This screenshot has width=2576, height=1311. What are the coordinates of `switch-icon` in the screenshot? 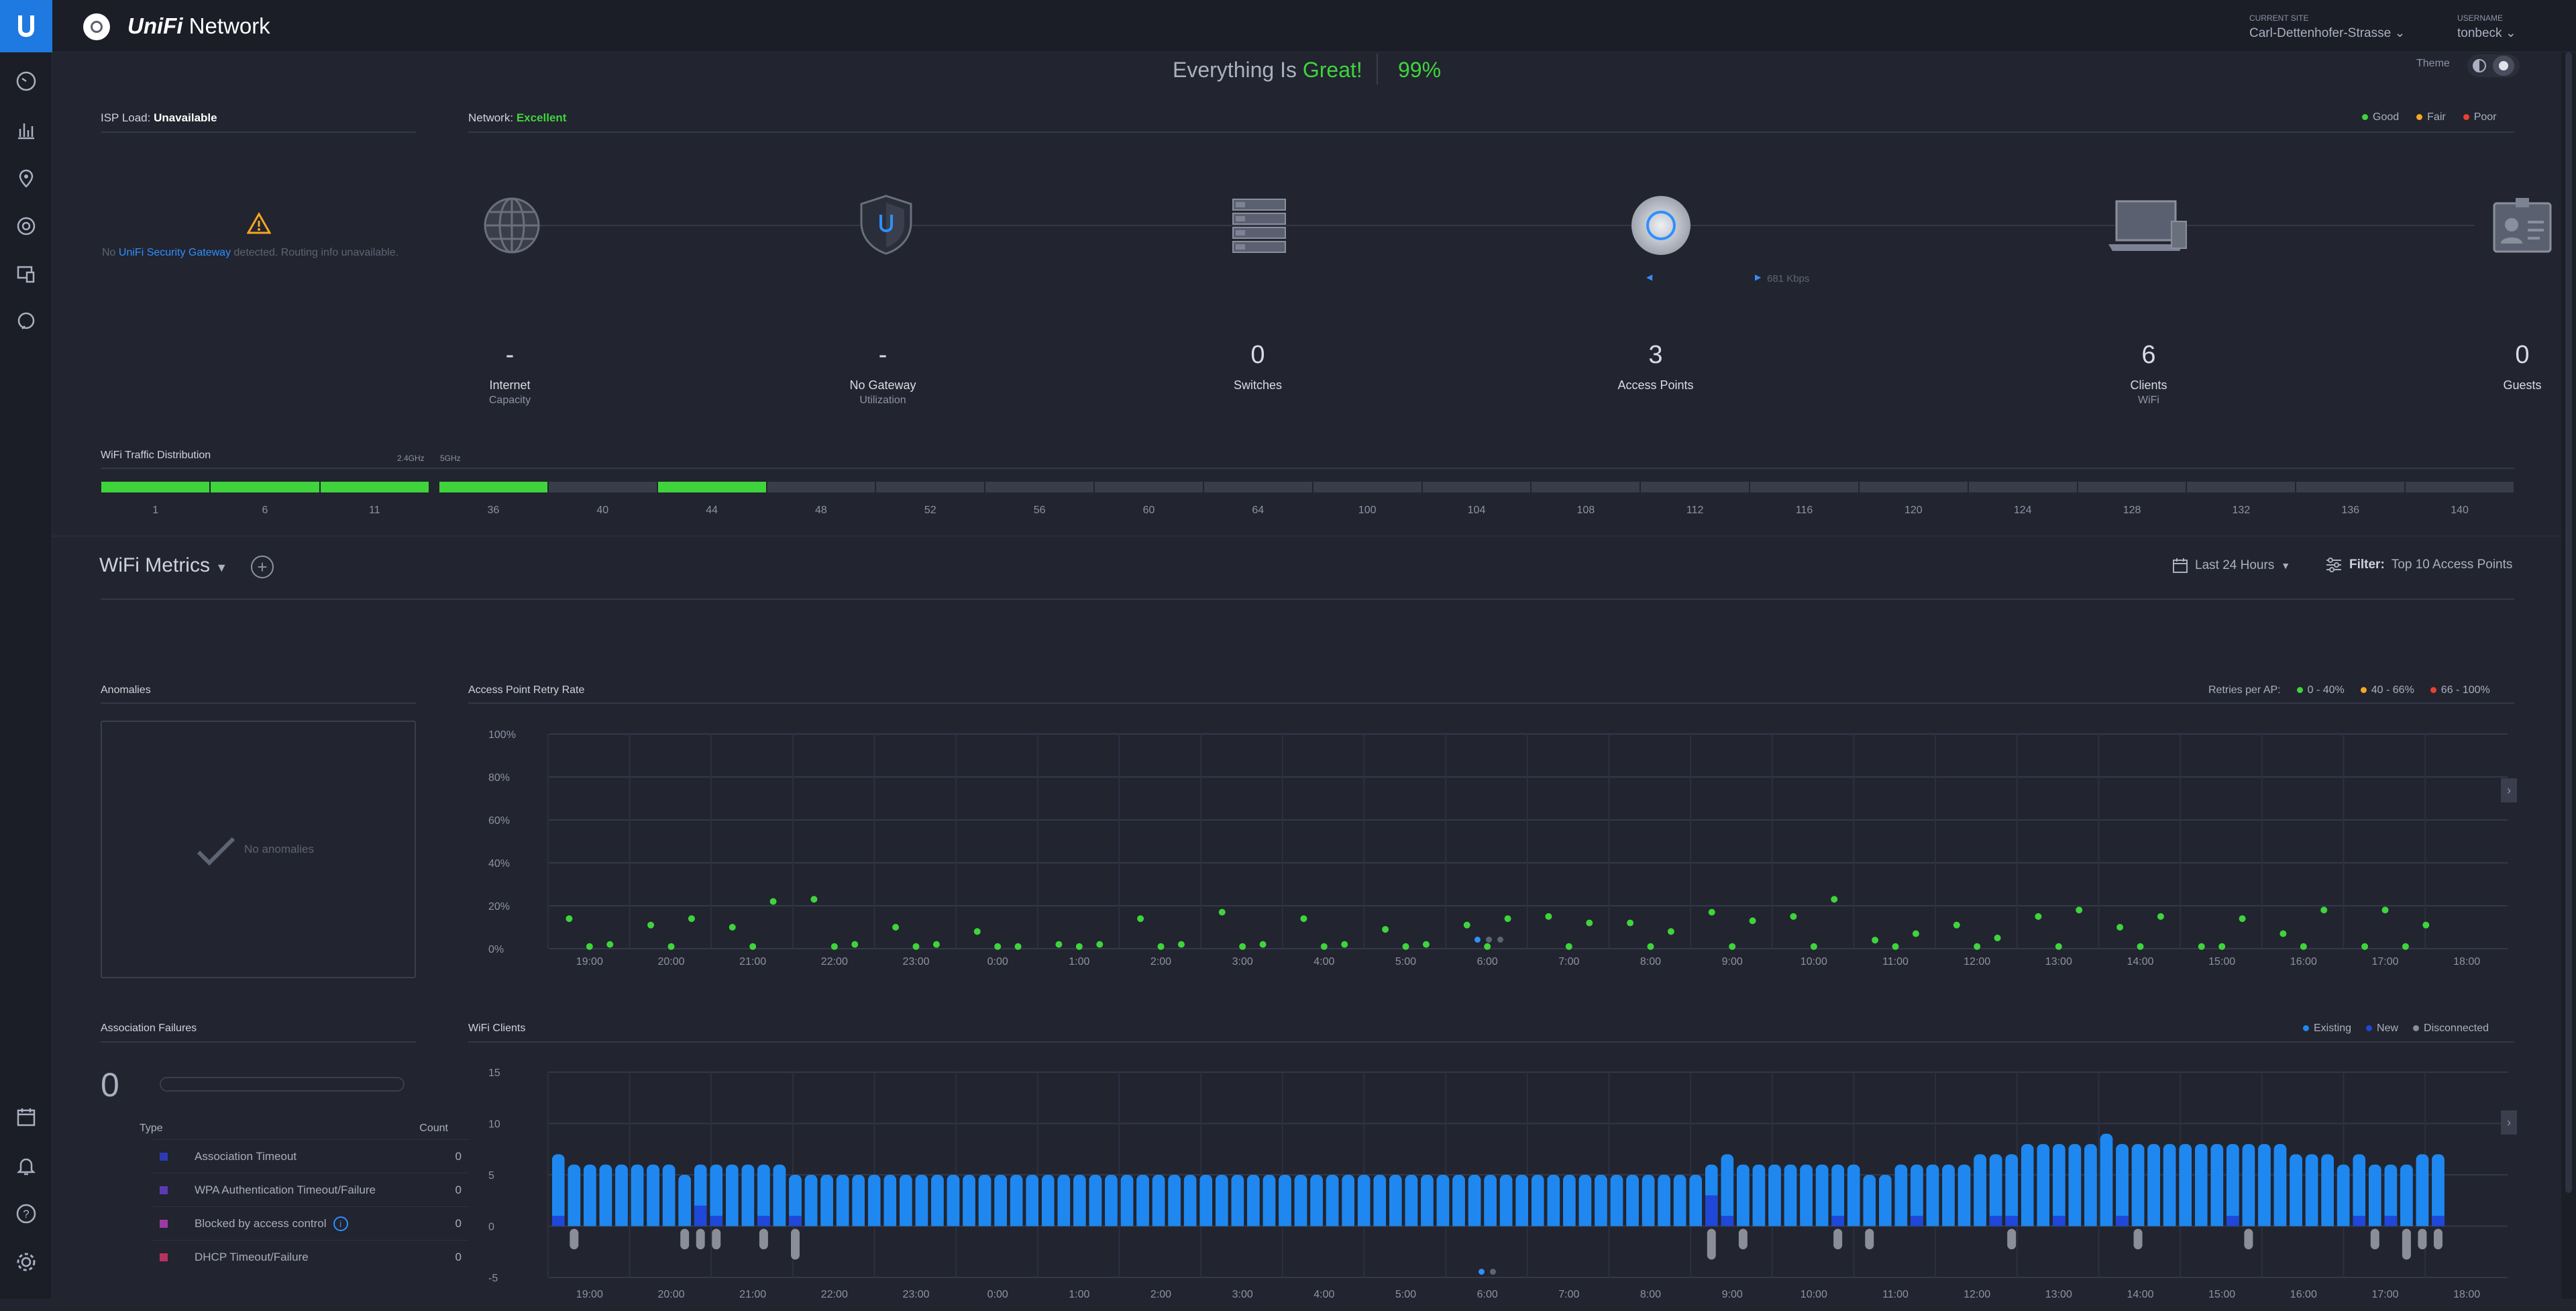 It's located at (1259, 227).